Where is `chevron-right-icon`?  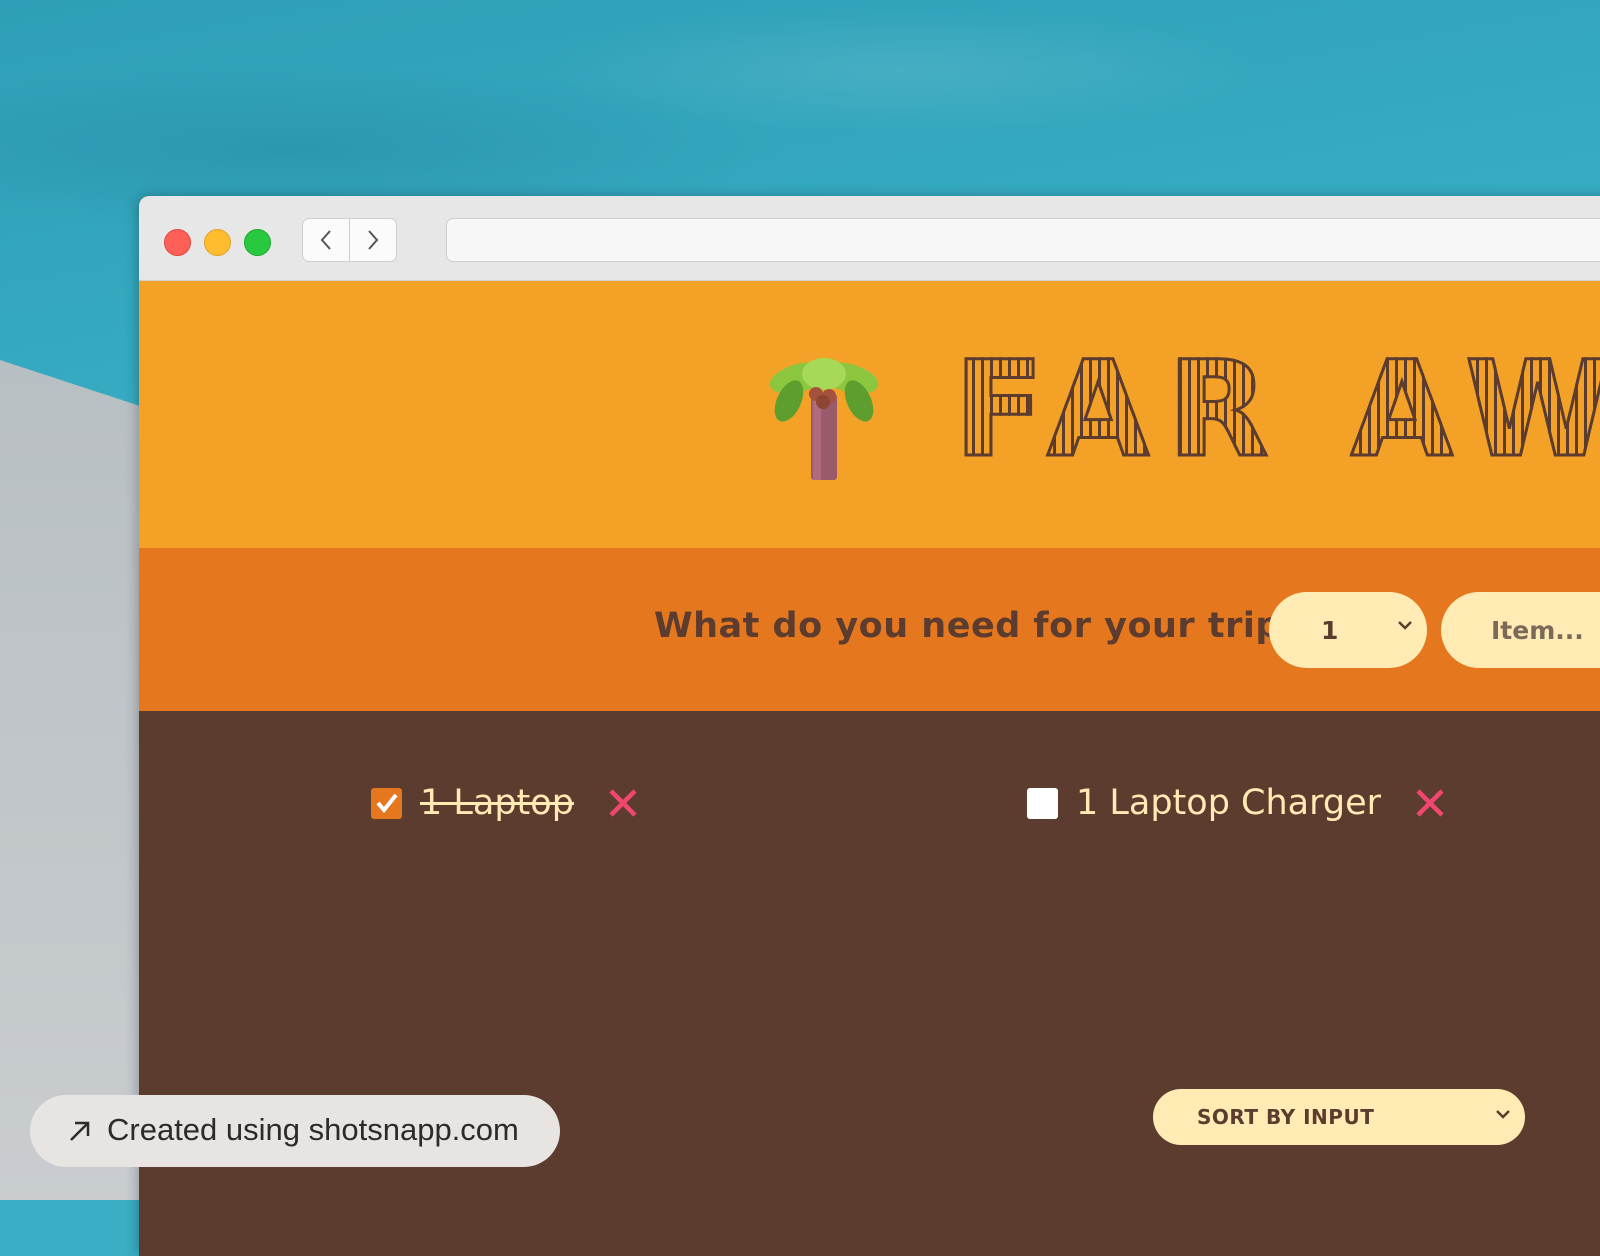 chevron-right-icon is located at coordinates (373, 240).